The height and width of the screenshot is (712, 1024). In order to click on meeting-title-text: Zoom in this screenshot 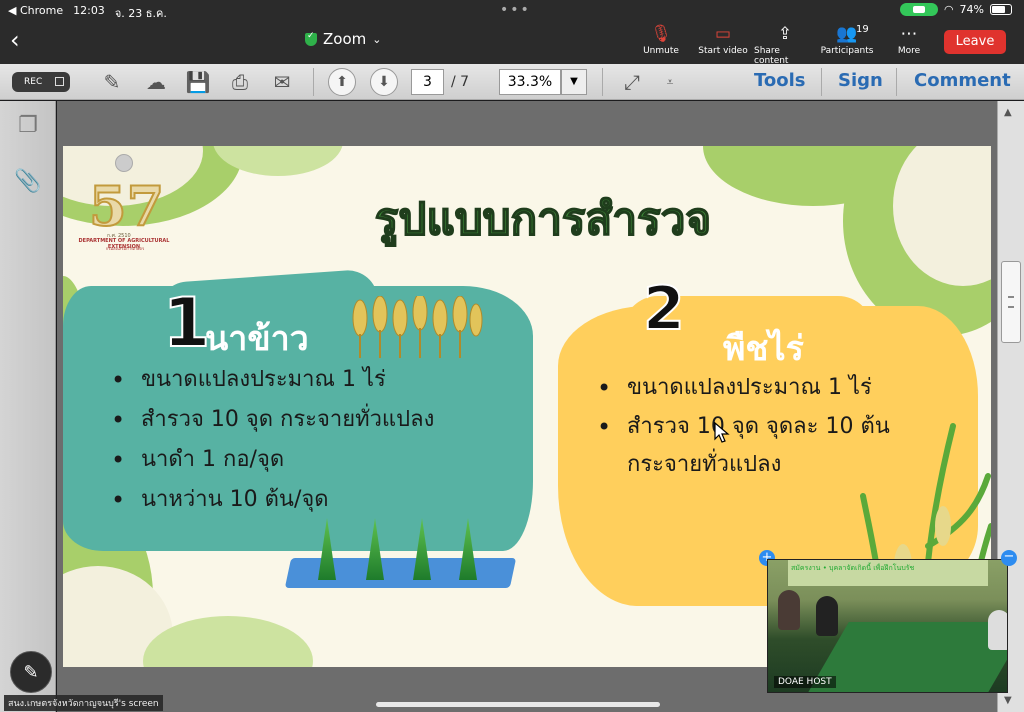, I will do `click(345, 39)`.